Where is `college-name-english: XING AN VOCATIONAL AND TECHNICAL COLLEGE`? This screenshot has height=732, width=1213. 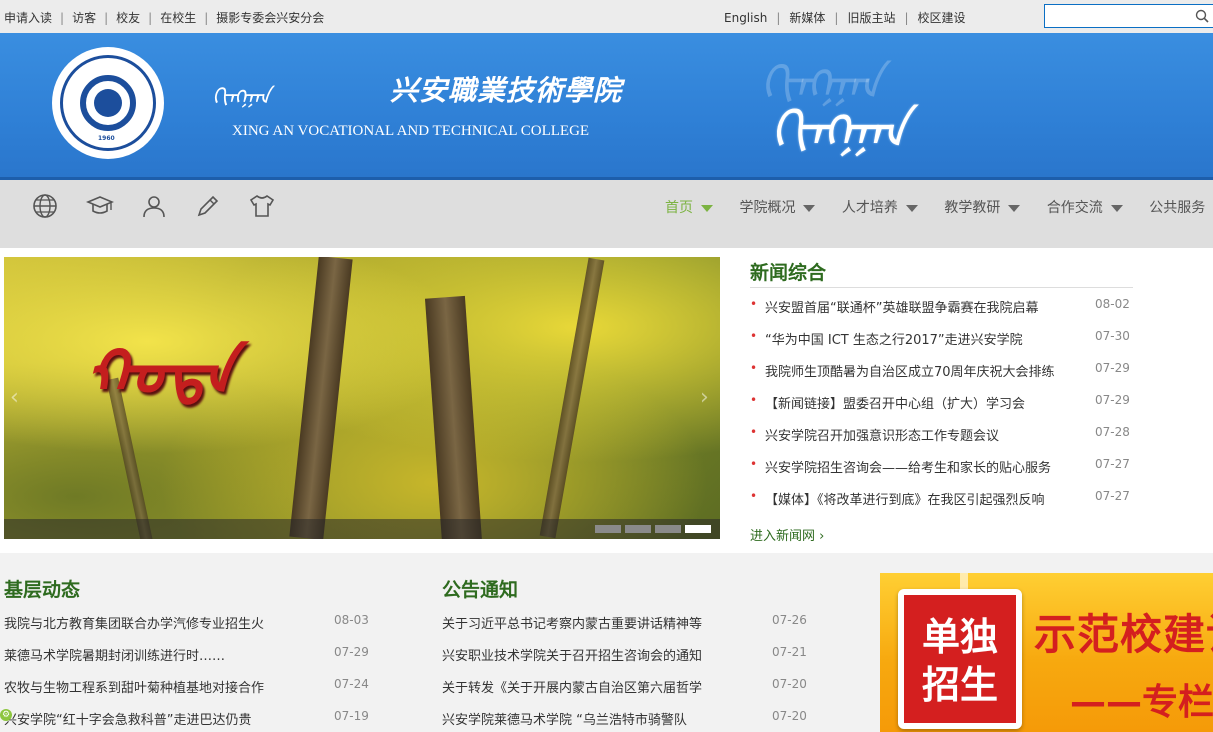
college-name-english: XING AN VOCATIONAL AND TECHNICAL COLLEGE is located at coordinates (411, 131).